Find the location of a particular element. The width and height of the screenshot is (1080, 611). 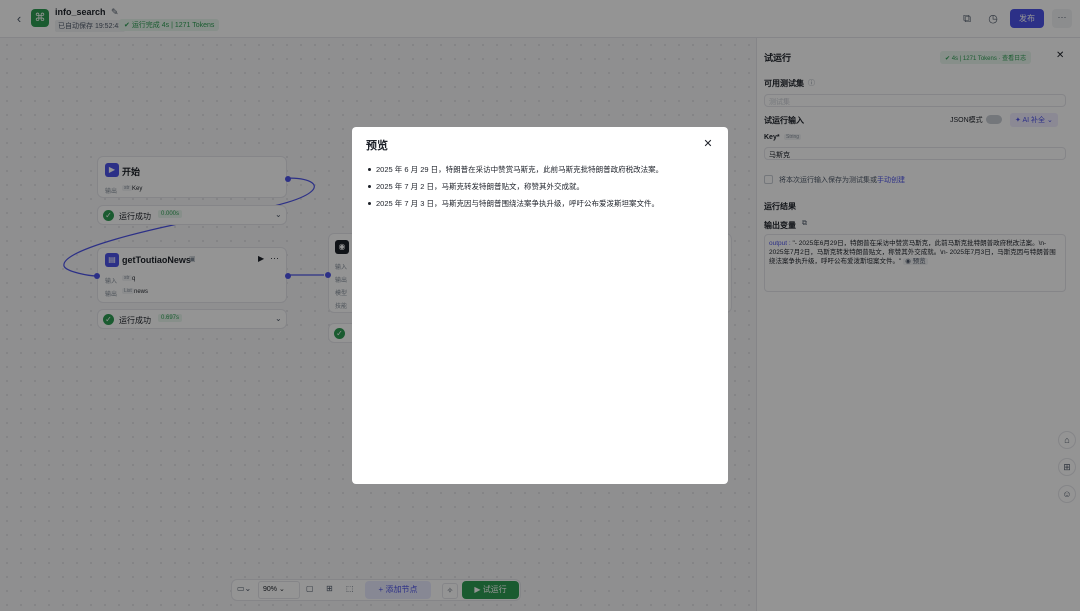

close-icon: ✕ is located at coordinates (708, 144).